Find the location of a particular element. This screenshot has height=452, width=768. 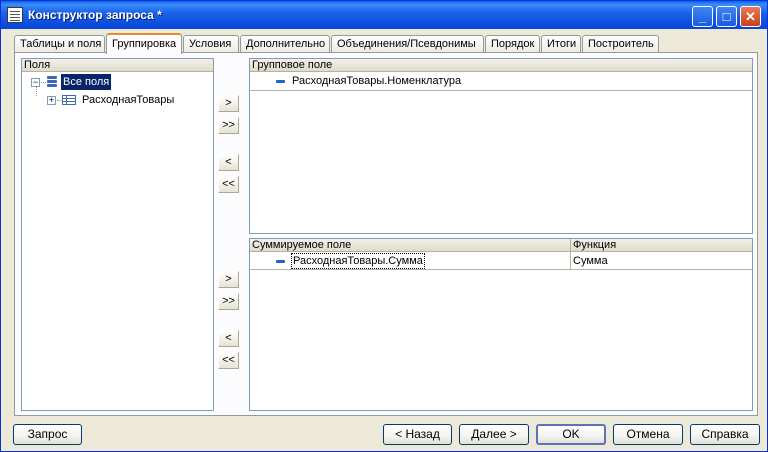

remove-group-field-button: < is located at coordinates (228, 162).